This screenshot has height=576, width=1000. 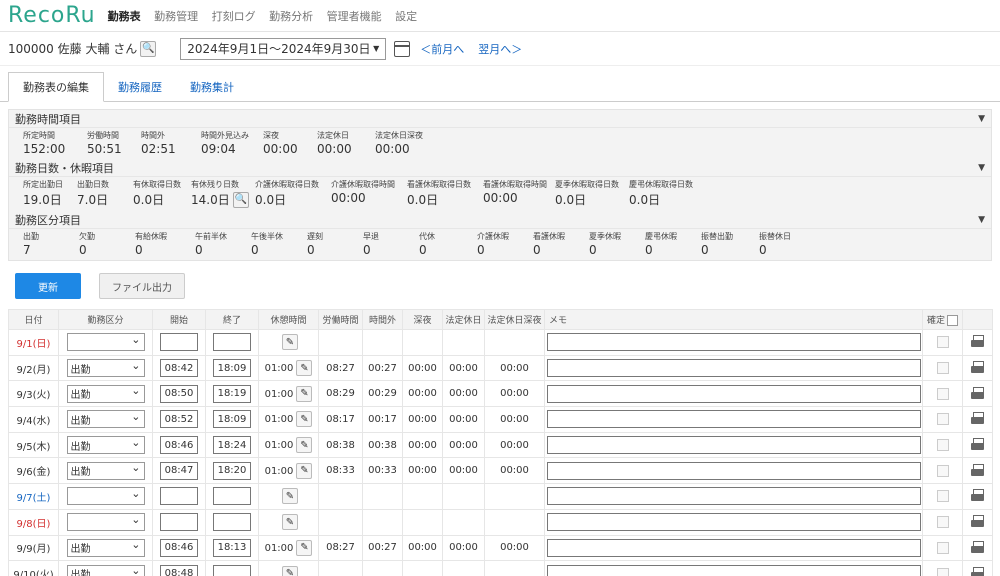 I want to click on nav-item-kinmubunseki: 勤務分析, so click(x=291, y=16).